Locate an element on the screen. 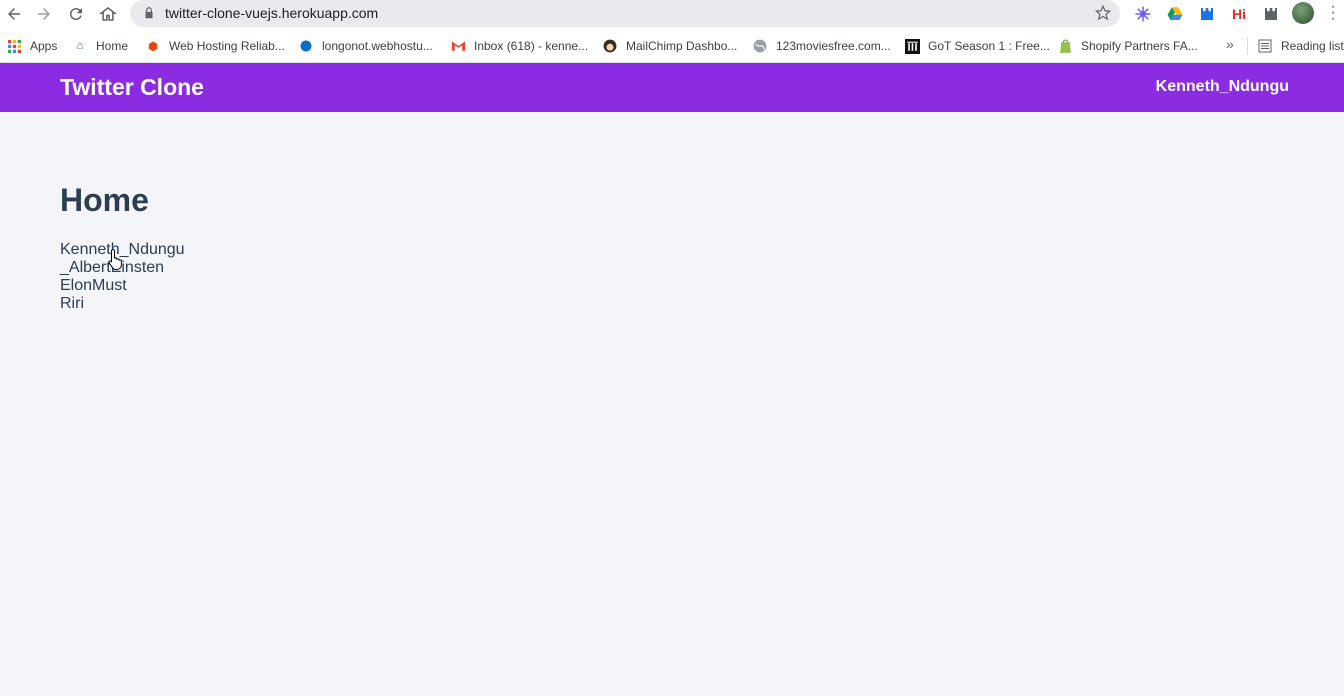 This screenshot has height=696, width=1344. bookmark-home: ⌂ Home is located at coordinates (100, 46).